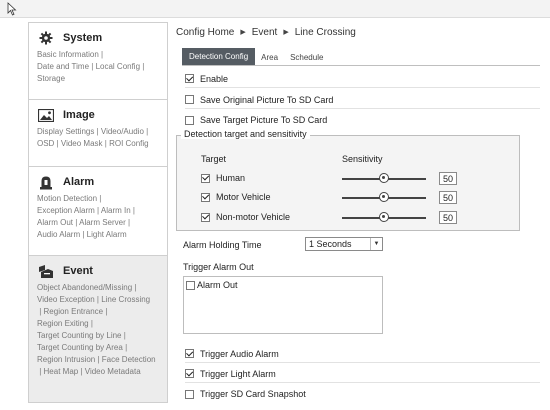 The width and height of the screenshot is (550, 410). What do you see at coordinates (362, 354) in the screenshot?
I see `trigger-audio-row: Trigger Audio Alarm` at bounding box center [362, 354].